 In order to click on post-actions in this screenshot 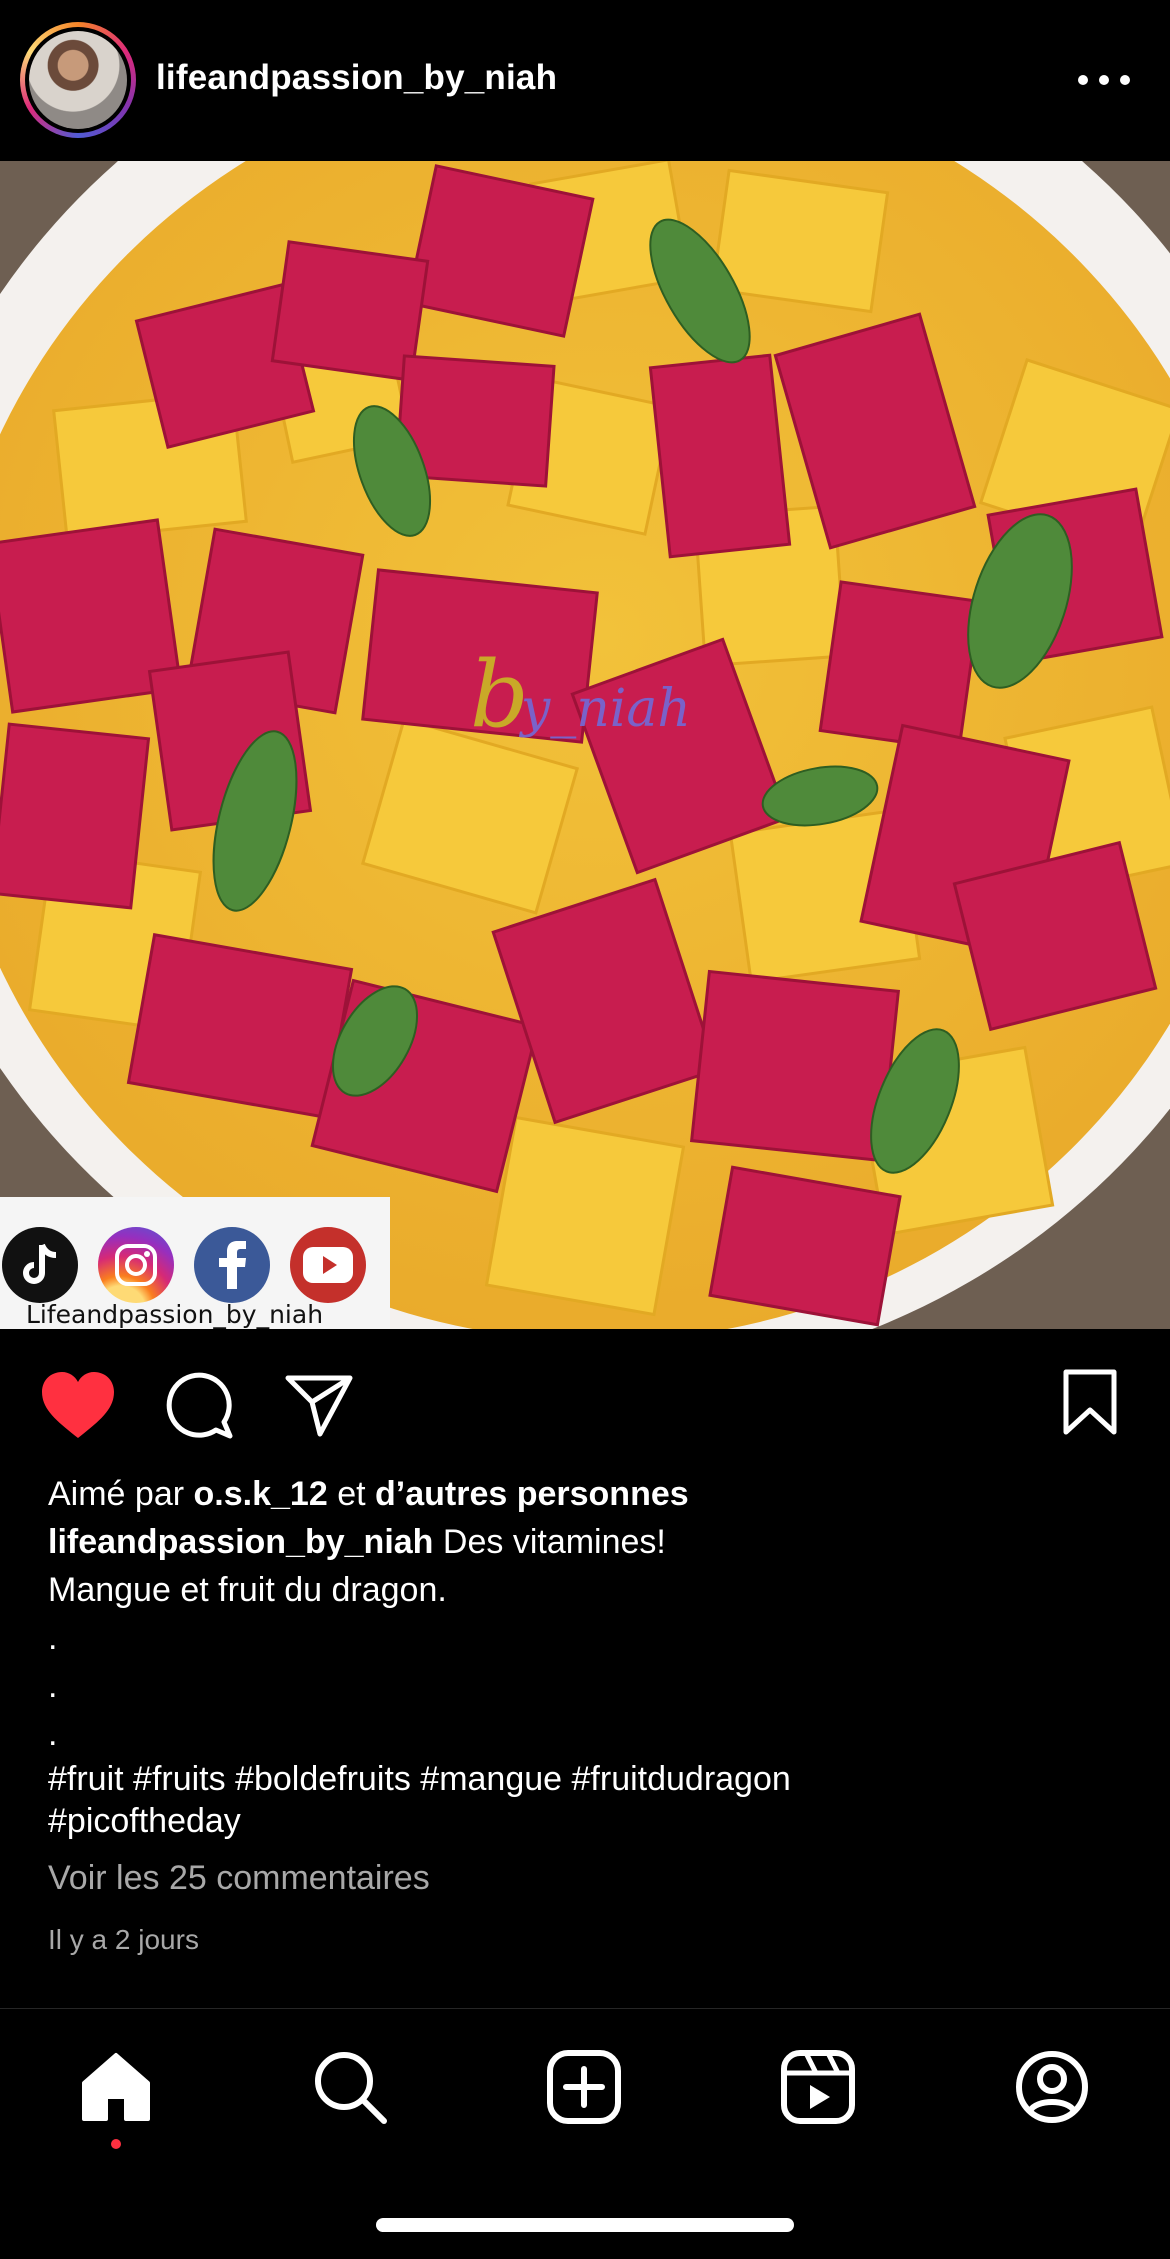, I will do `click(585, 1400)`.